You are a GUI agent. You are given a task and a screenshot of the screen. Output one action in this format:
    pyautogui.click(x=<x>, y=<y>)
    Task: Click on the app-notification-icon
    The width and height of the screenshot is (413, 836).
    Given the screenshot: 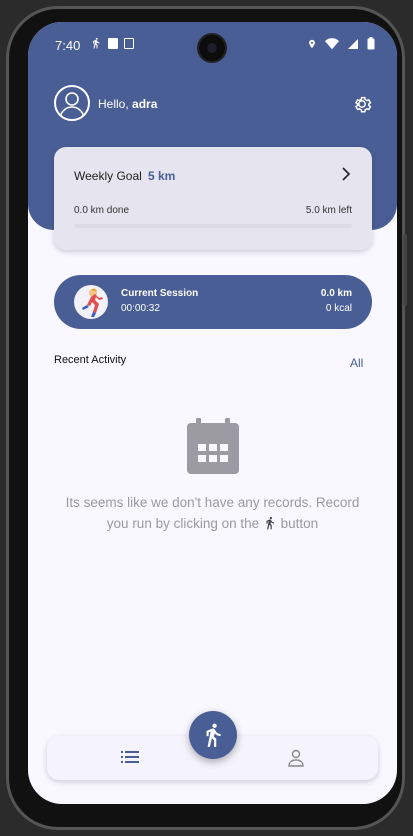 What is the action you would take?
    pyautogui.click(x=129, y=43)
    